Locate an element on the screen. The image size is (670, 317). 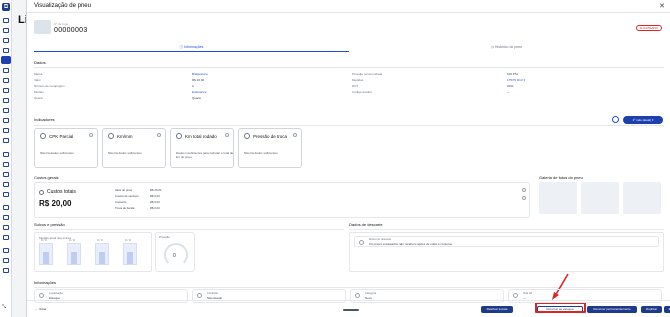
chart-icon is located at coordinates (6, 100).